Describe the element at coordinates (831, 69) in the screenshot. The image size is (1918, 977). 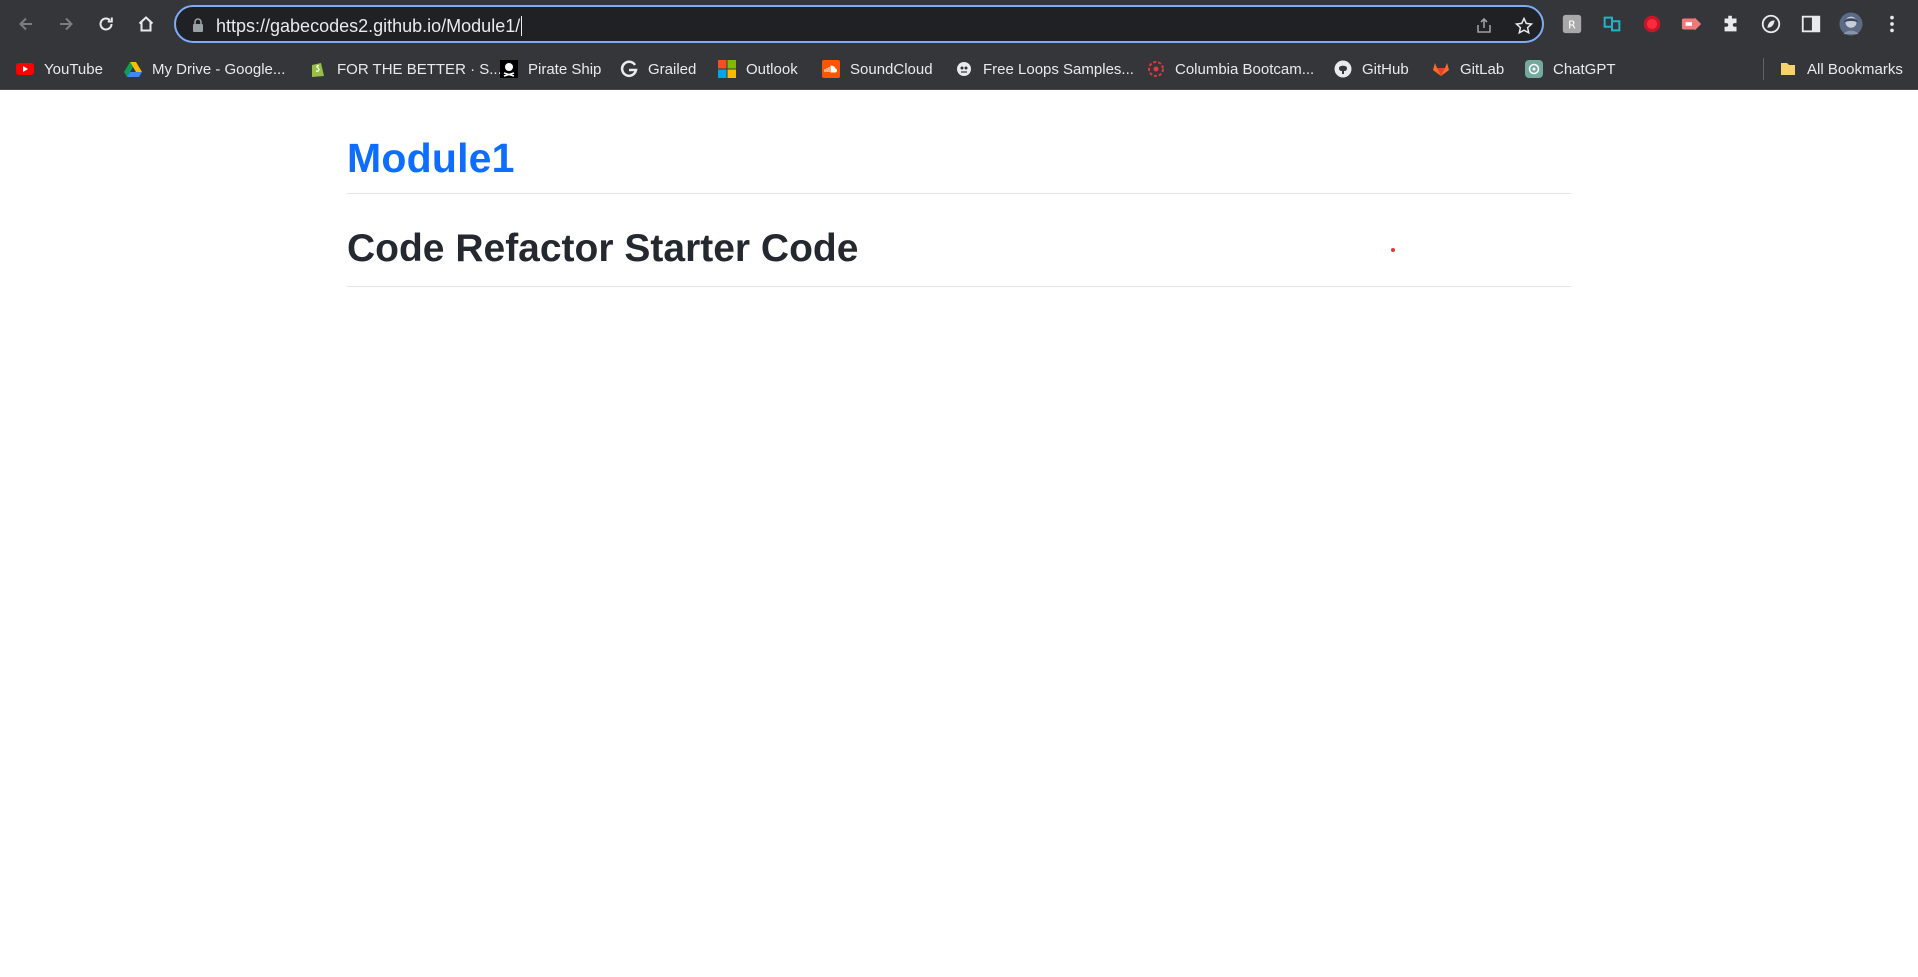
I see `soundcloud-icon` at that location.